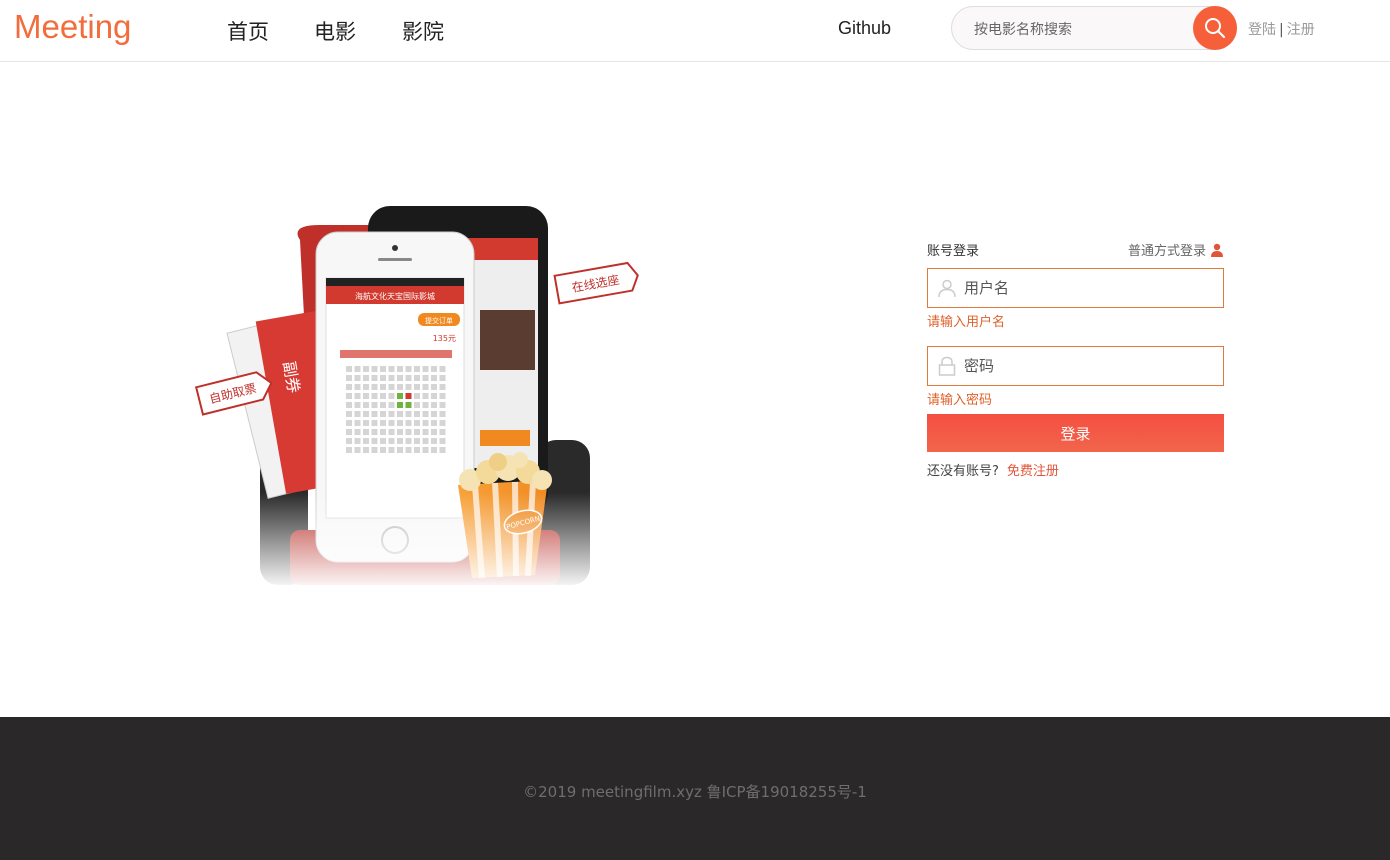 Image resolution: width=1390 pixels, height=860 pixels. What do you see at coordinates (1079, 29) in the screenshot?
I see `search-input` at bounding box center [1079, 29].